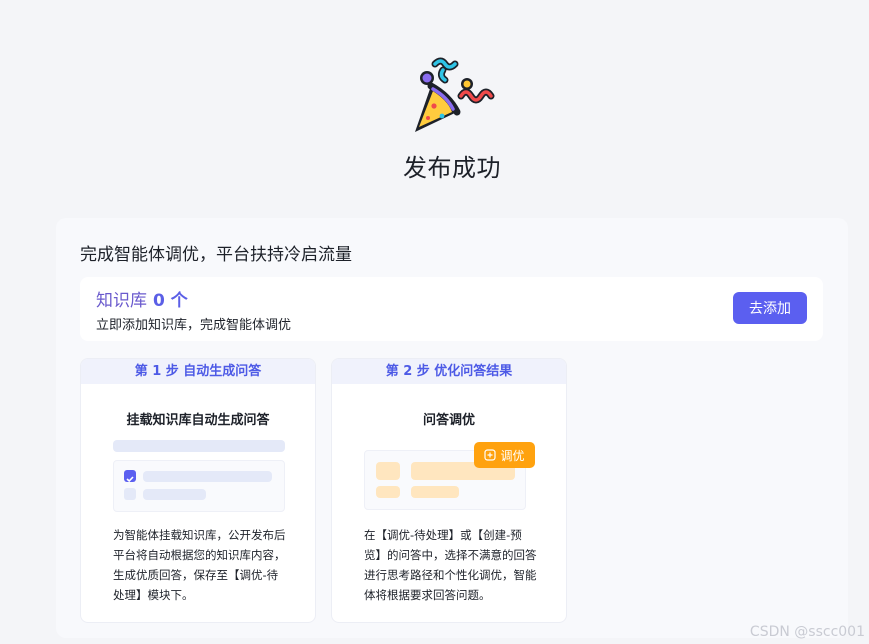 The width and height of the screenshot is (869, 644). Describe the element at coordinates (130, 476) in the screenshot. I see `checkbox-checked-icon` at that location.